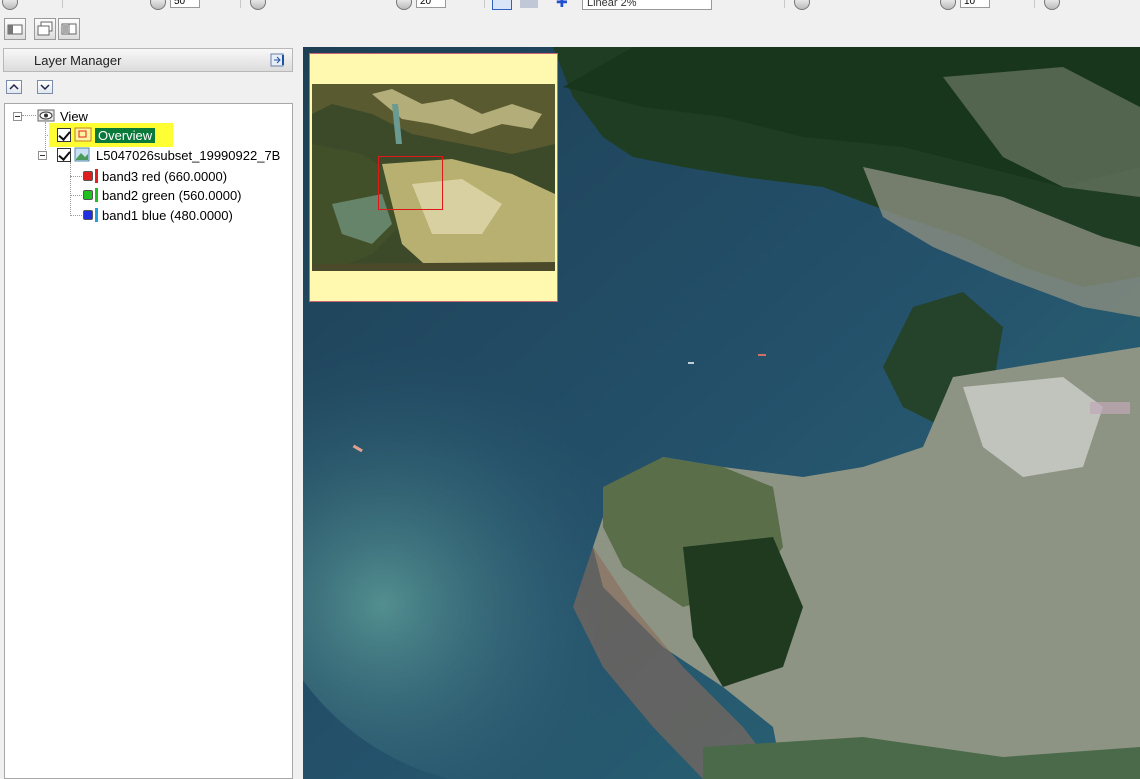  I want to click on main-toolbar: 50 20 ✚ Linear 2% 10, so click(570, 5).